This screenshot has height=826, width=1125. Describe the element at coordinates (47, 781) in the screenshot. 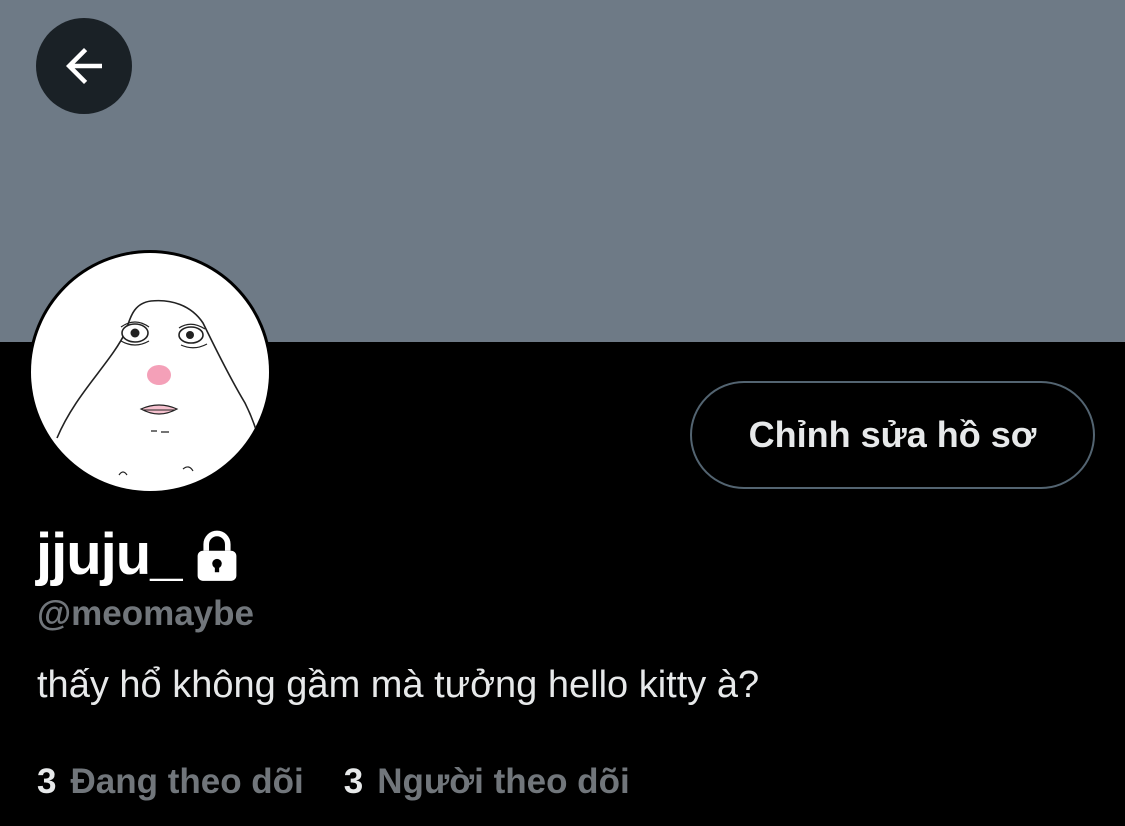

I see `following-count: 3` at that location.